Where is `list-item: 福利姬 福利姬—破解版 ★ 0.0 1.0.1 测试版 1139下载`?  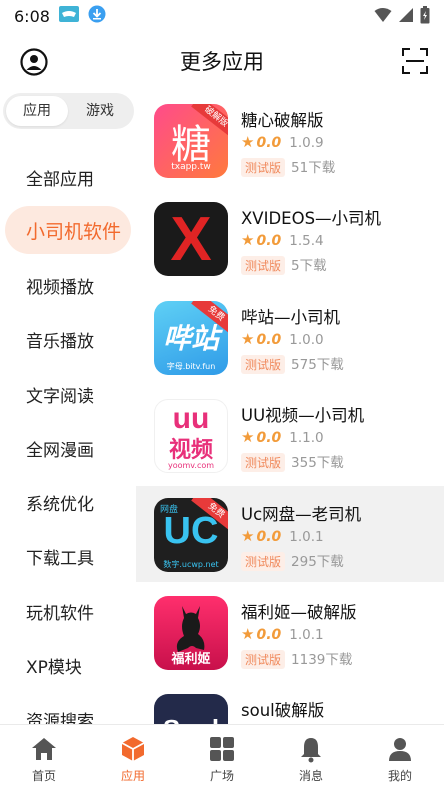
list-item: 福利姬 福利姬—破解版 ★ 0.0 1.0.1 测试版 1139下载 is located at coordinates (290, 632).